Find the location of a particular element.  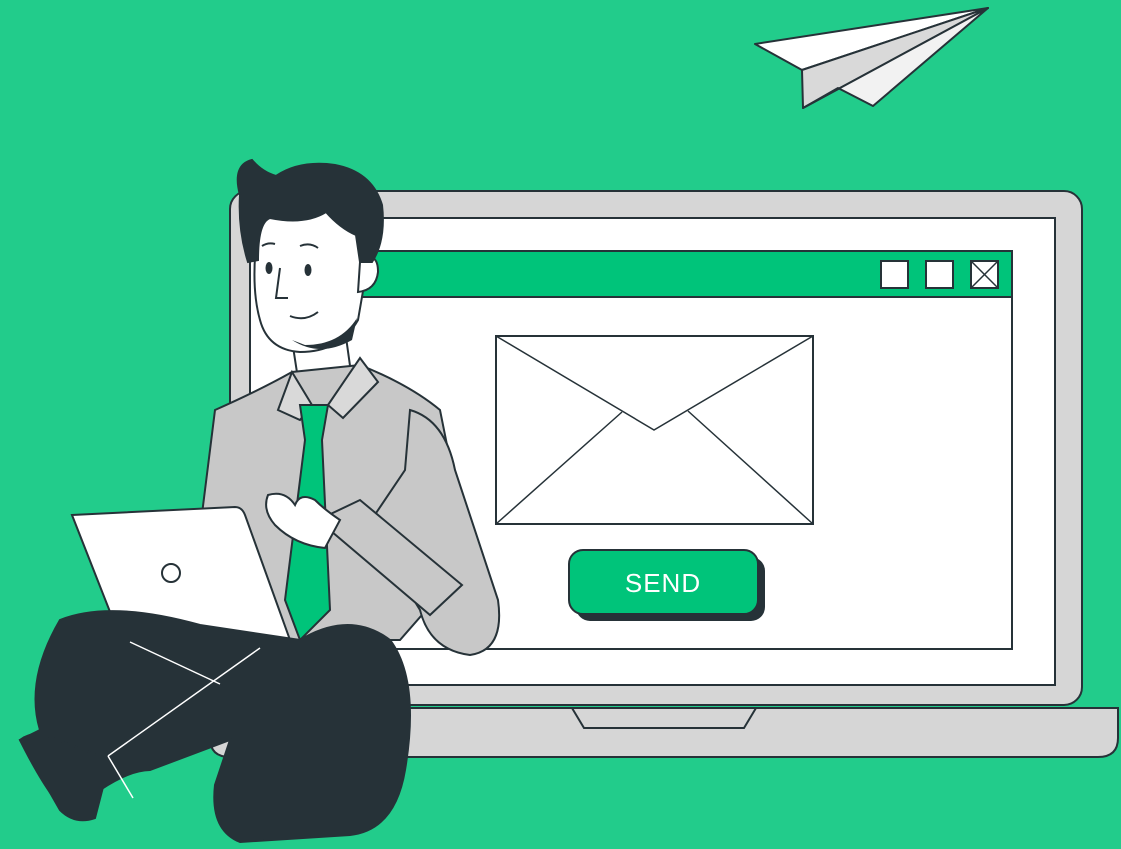

minimize-icon is located at coordinates (894, 274).